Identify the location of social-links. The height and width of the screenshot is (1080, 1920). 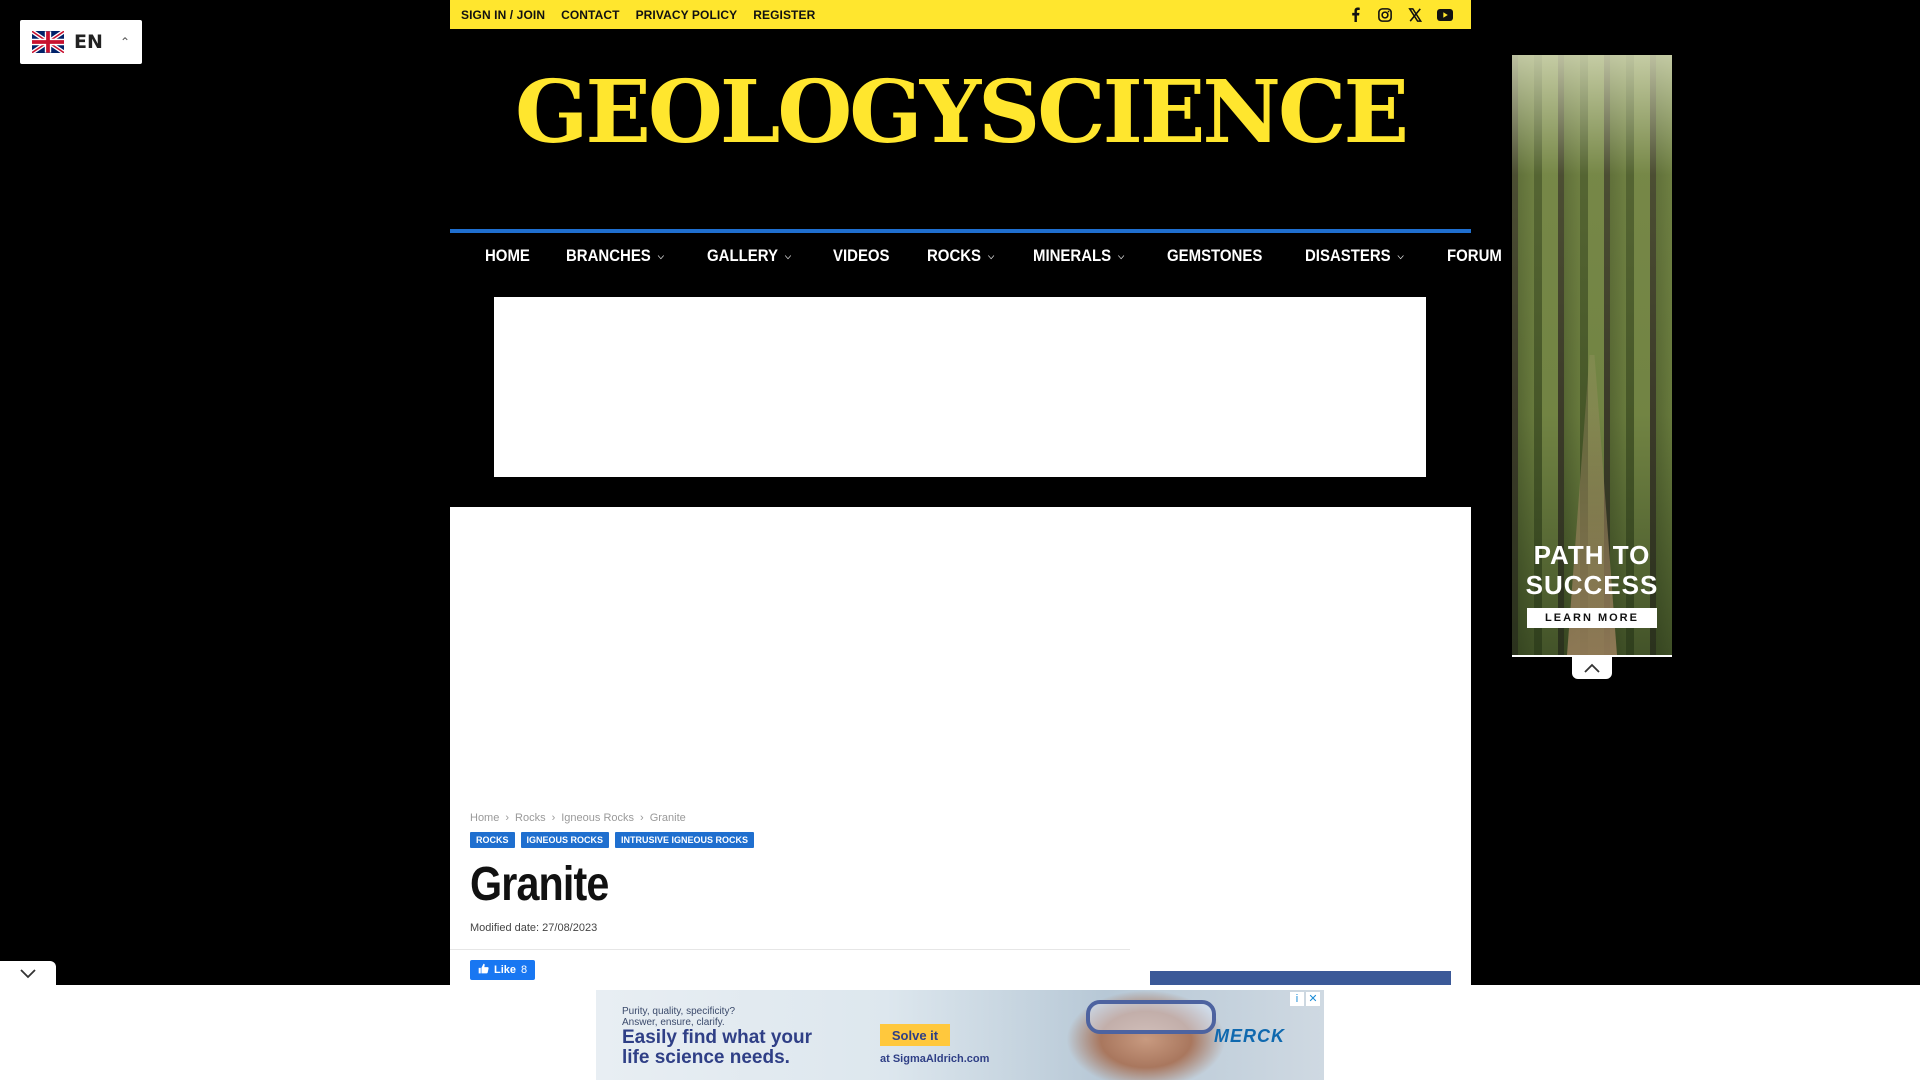
(1409, 15).